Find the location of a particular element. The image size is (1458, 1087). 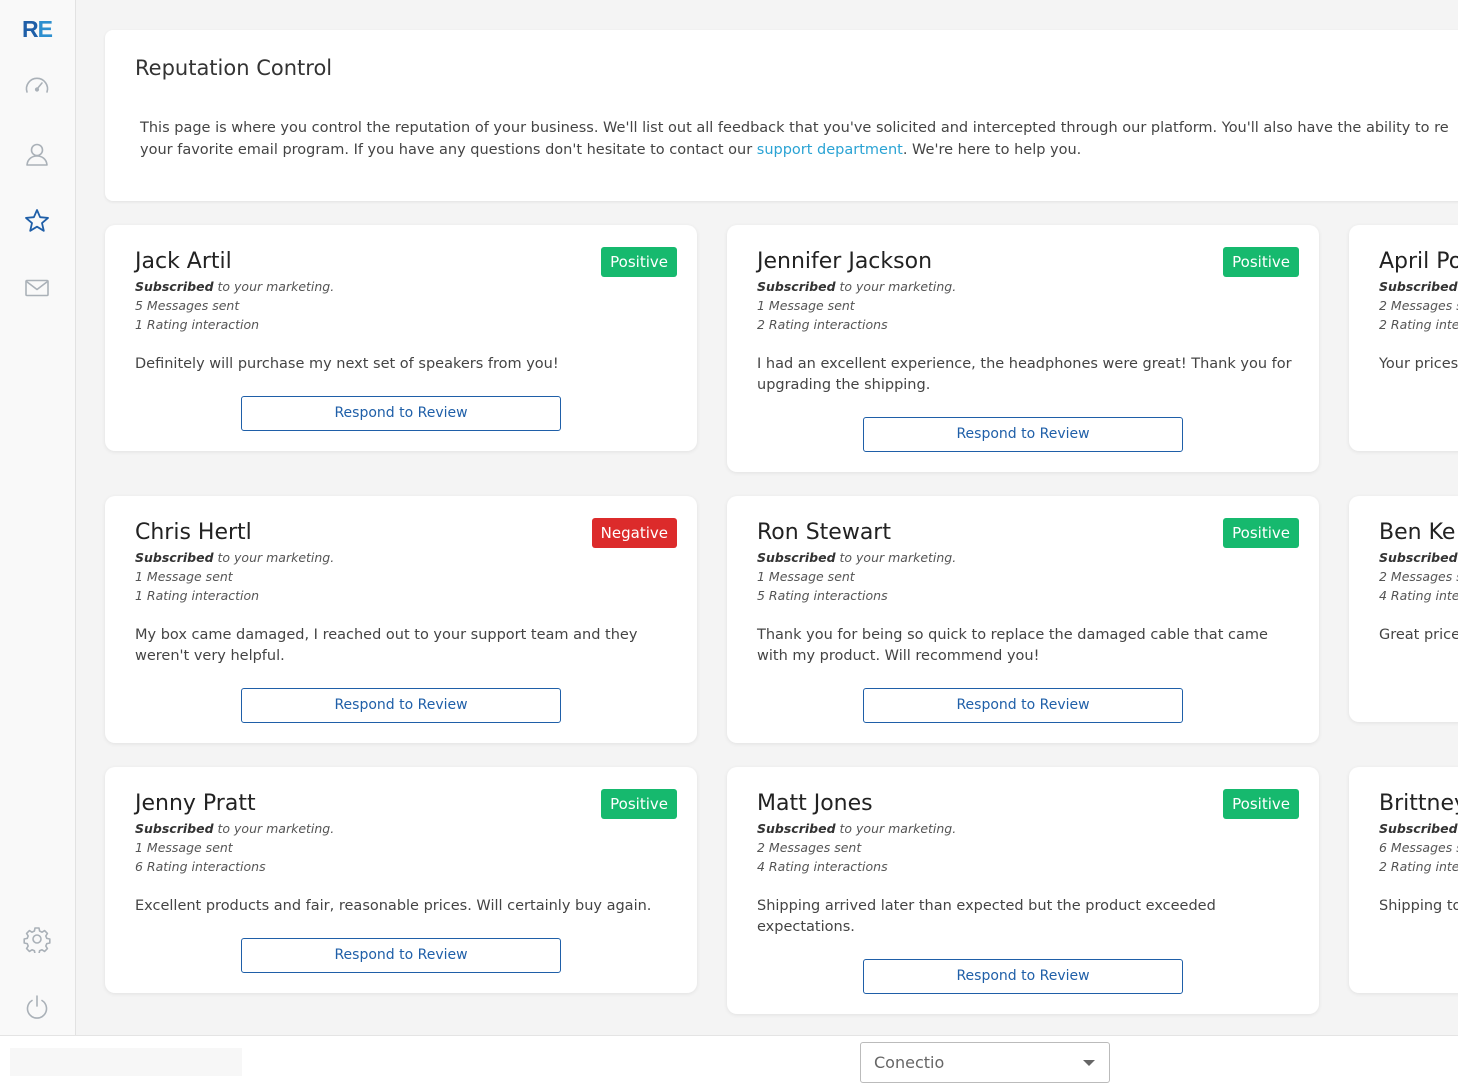

power-icon is located at coordinates (37, 1007).